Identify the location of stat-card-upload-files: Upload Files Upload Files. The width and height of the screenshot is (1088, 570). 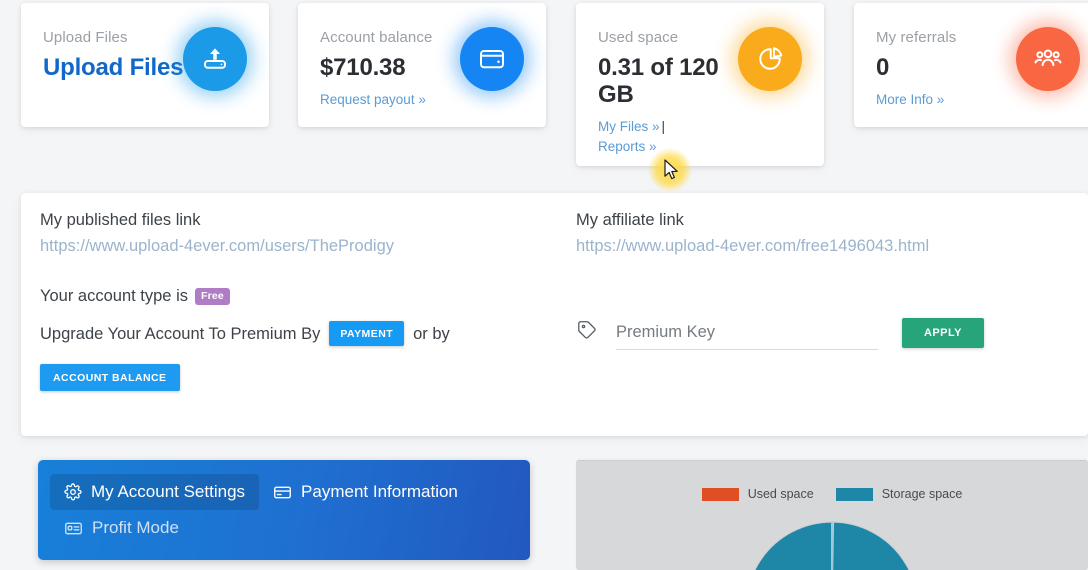
(145, 65).